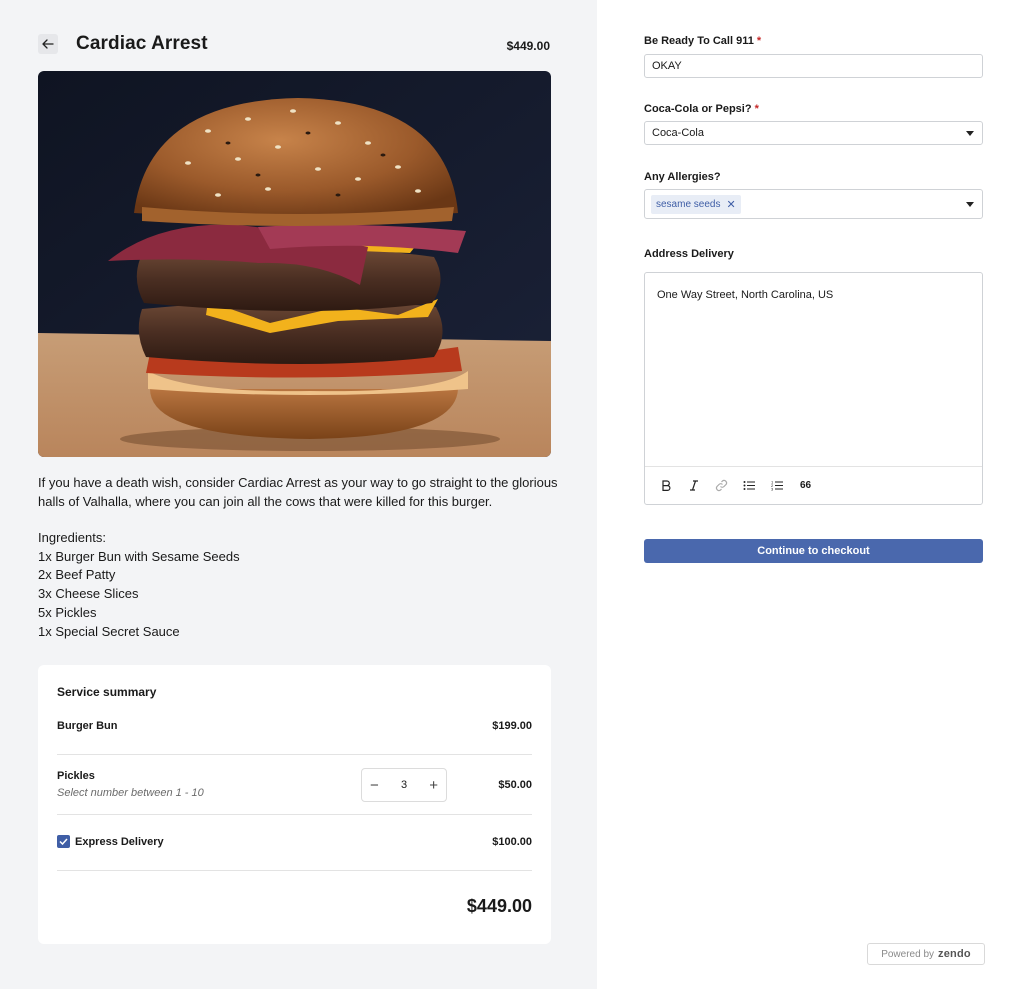  What do you see at coordinates (693, 485) in the screenshot?
I see `italic-icon` at bounding box center [693, 485].